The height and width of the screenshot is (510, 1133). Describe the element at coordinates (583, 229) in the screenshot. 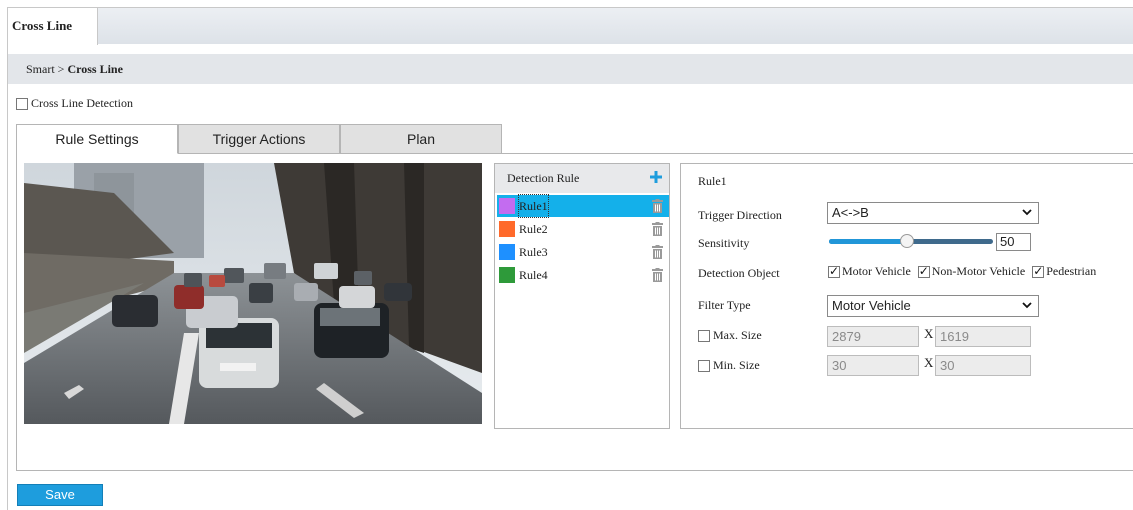

I see `rule-row-2: Rule2` at that location.